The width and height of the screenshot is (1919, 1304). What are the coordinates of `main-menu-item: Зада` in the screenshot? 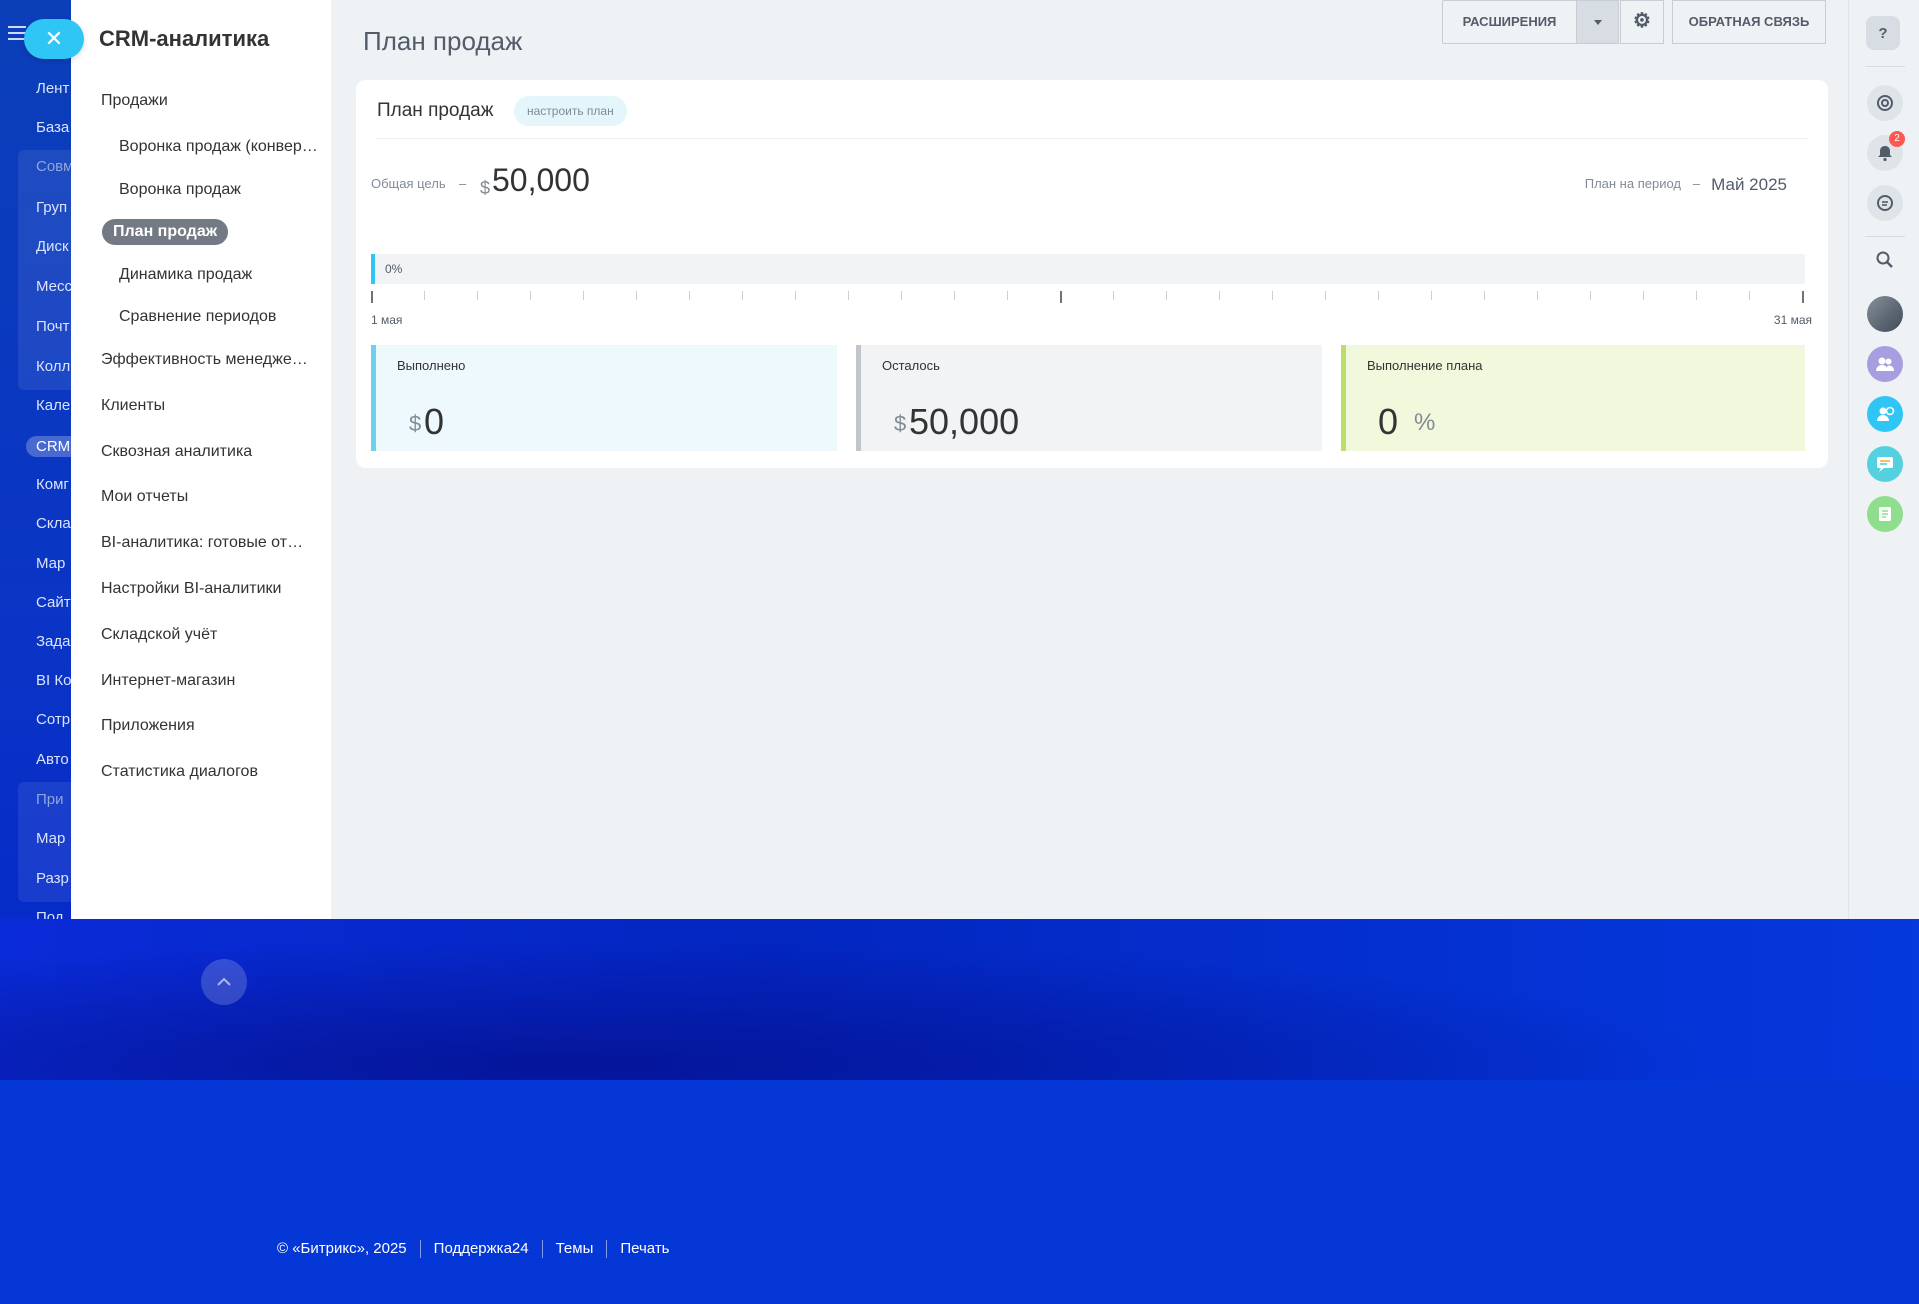 It's located at (53, 641).